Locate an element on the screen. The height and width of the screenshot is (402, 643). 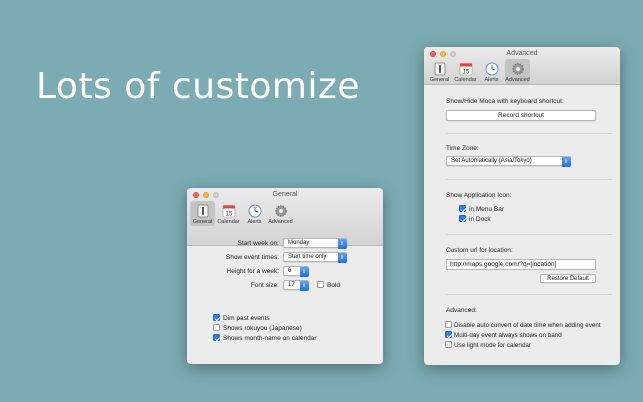
shortcut-heading: Show/Hide Moca with keyboard shortcut: is located at coordinates (505, 101).